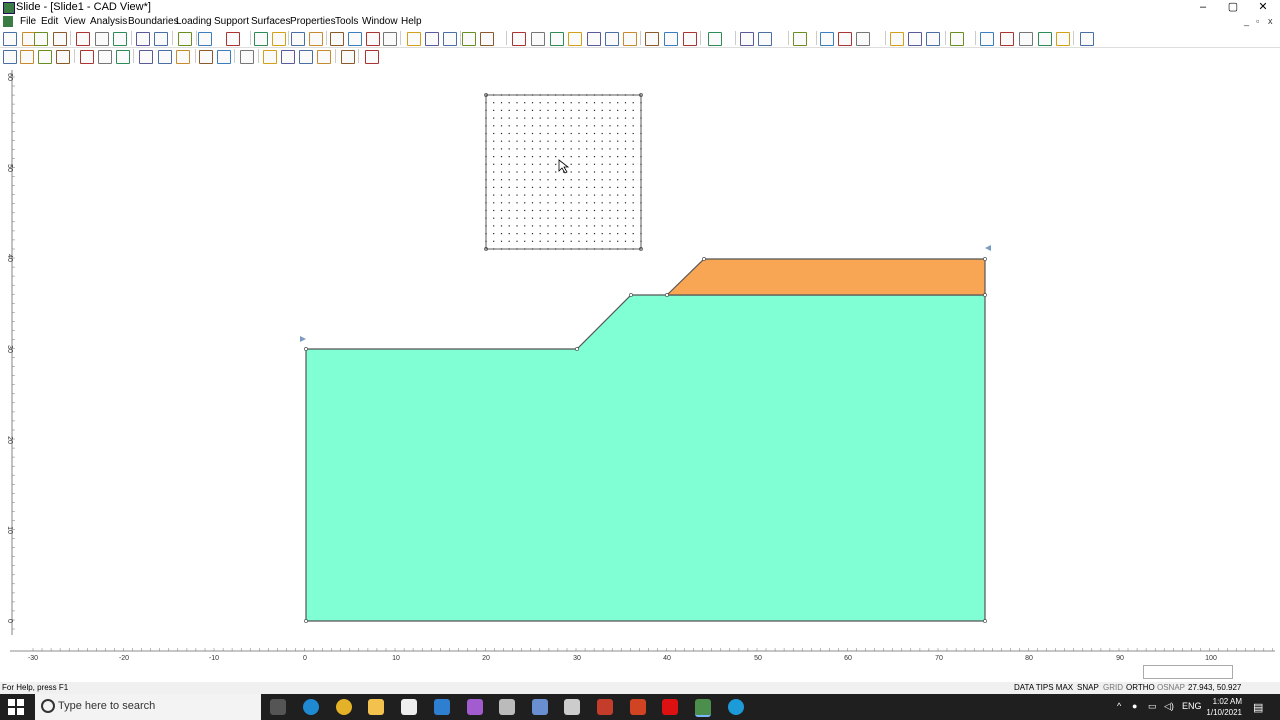 Image resolution: width=1280 pixels, height=720 pixels. What do you see at coordinates (670, 707) in the screenshot?
I see `acrobat-icon` at bounding box center [670, 707].